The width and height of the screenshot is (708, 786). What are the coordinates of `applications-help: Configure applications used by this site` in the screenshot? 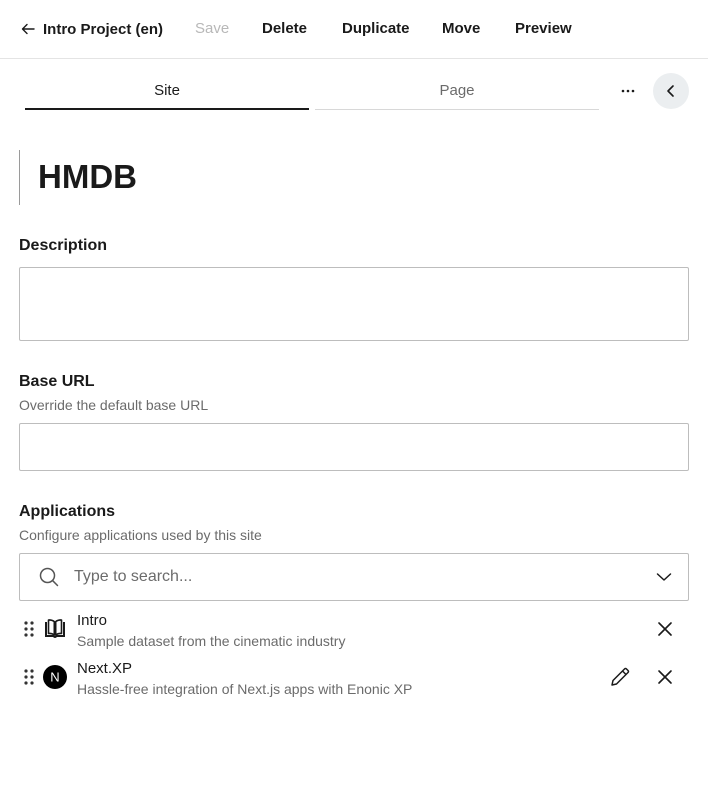 It's located at (140, 535).